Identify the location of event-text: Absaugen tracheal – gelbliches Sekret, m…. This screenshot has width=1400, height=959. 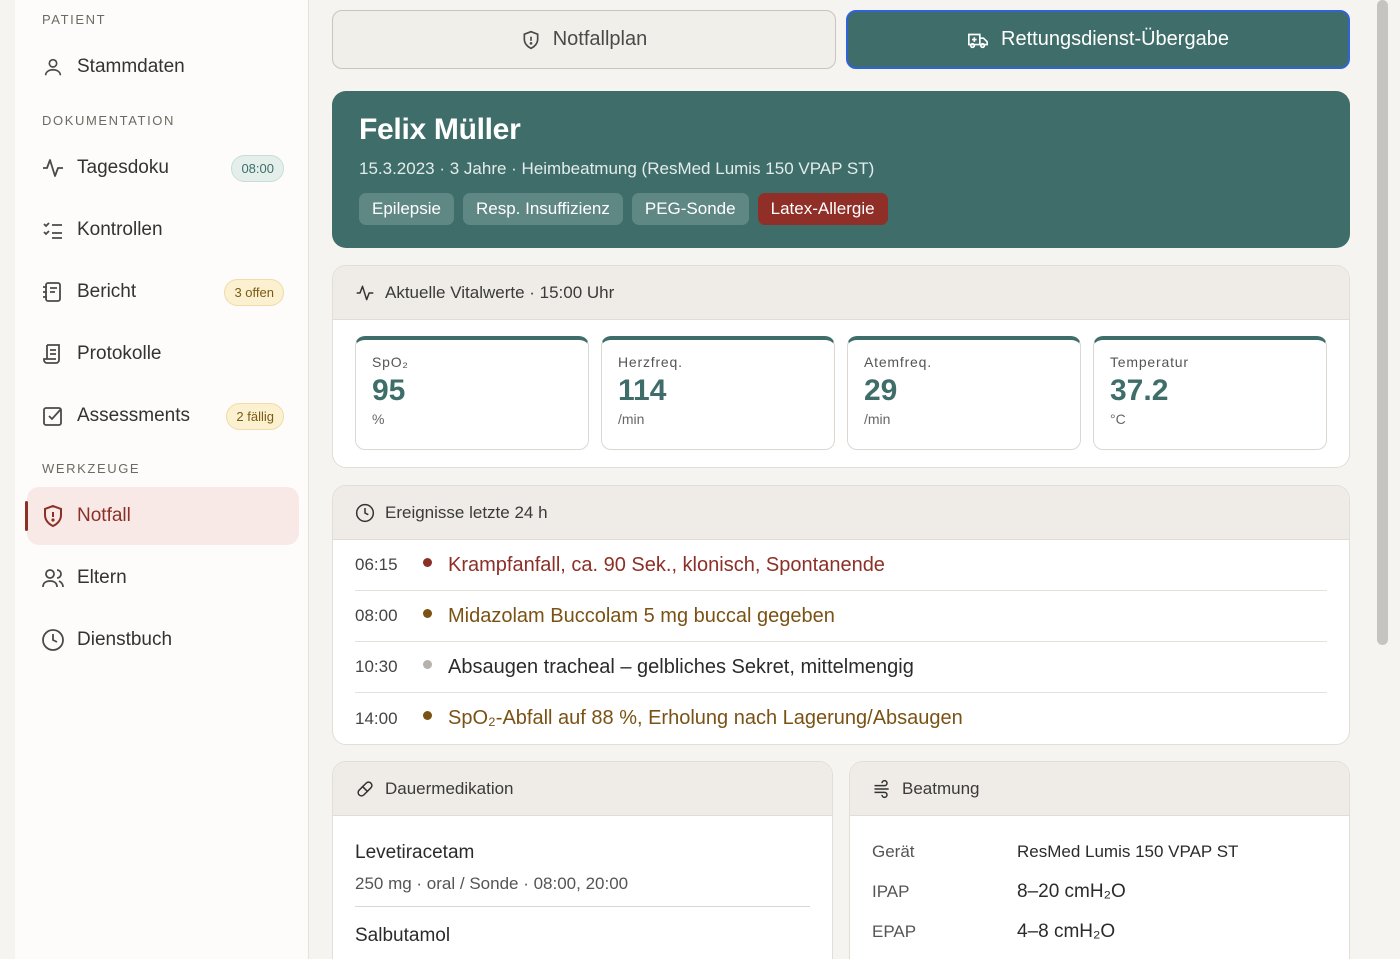
(681, 666).